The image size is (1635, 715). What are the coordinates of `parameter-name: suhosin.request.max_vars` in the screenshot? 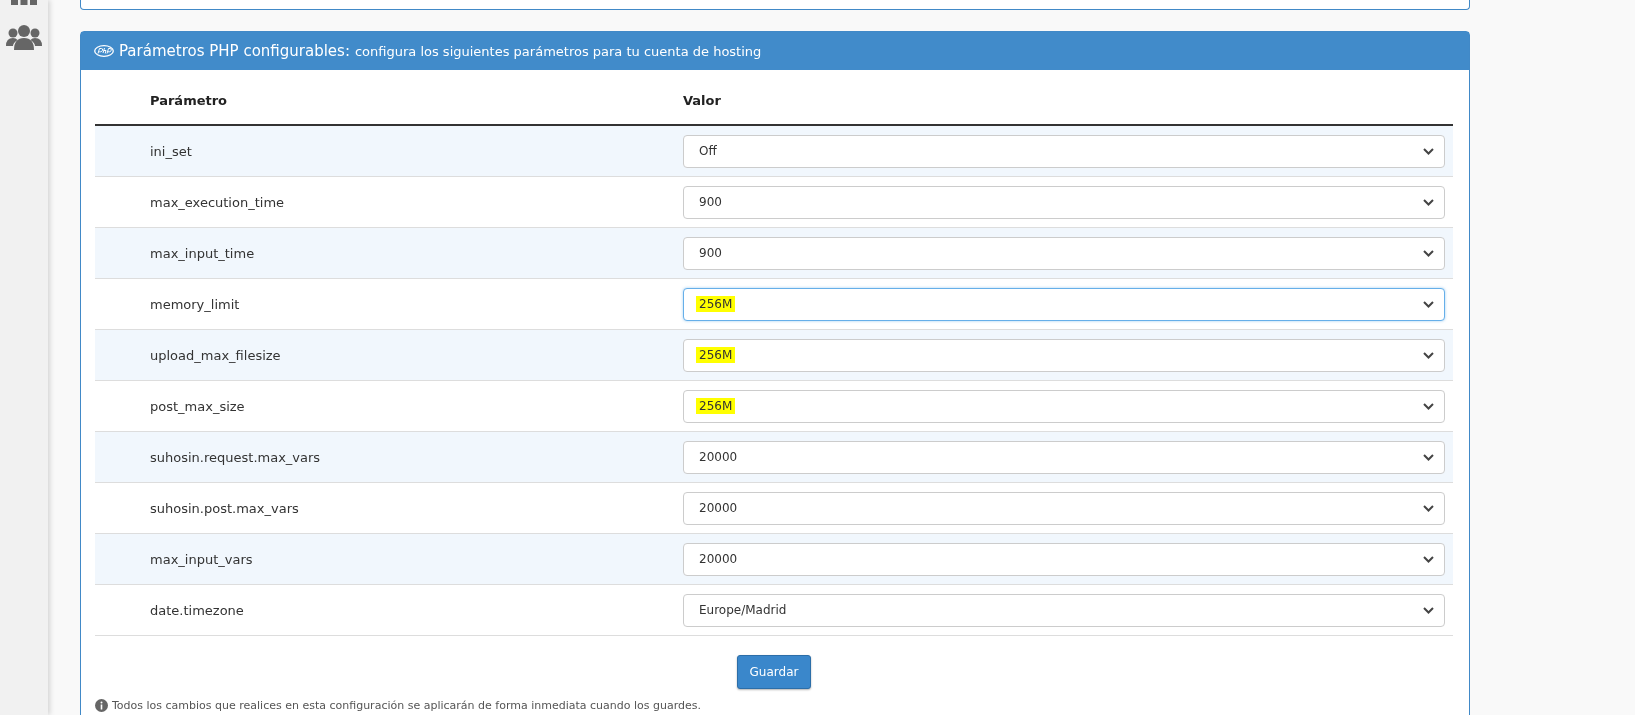 It's located at (235, 457).